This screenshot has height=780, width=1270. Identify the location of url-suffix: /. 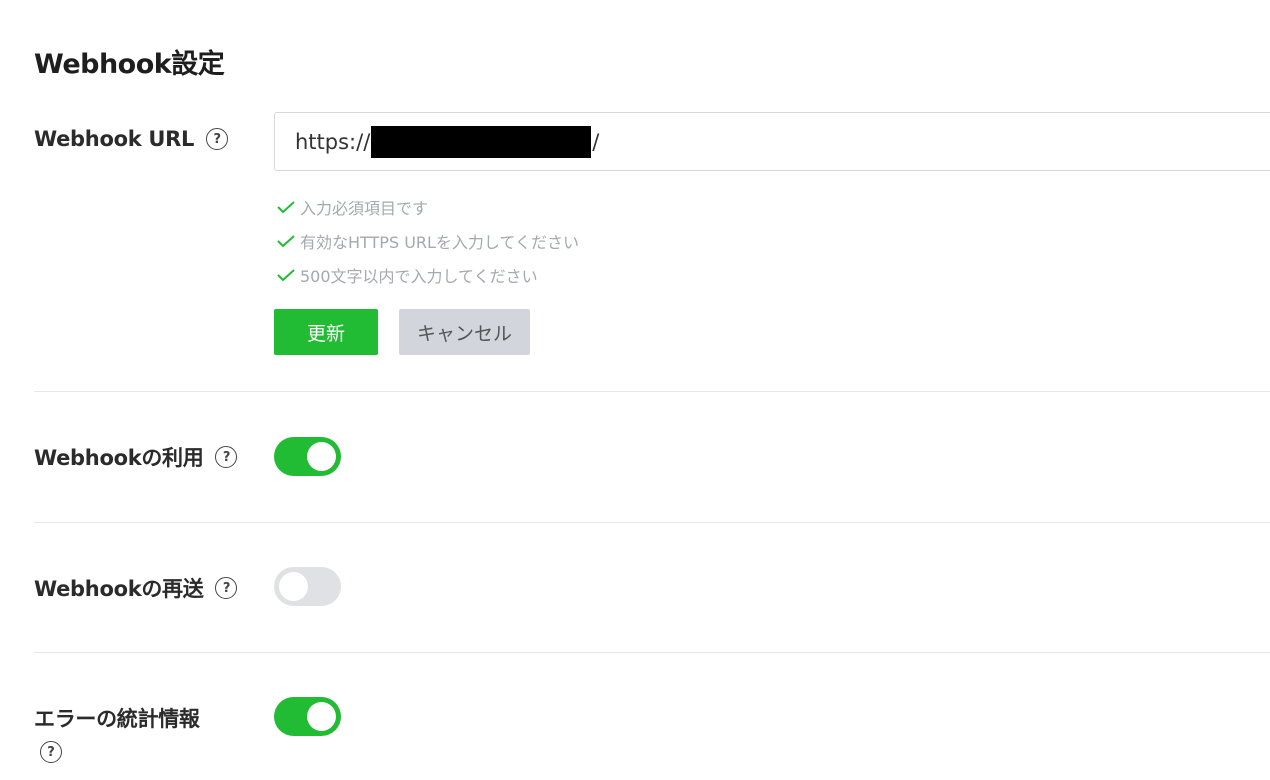
(596, 141).